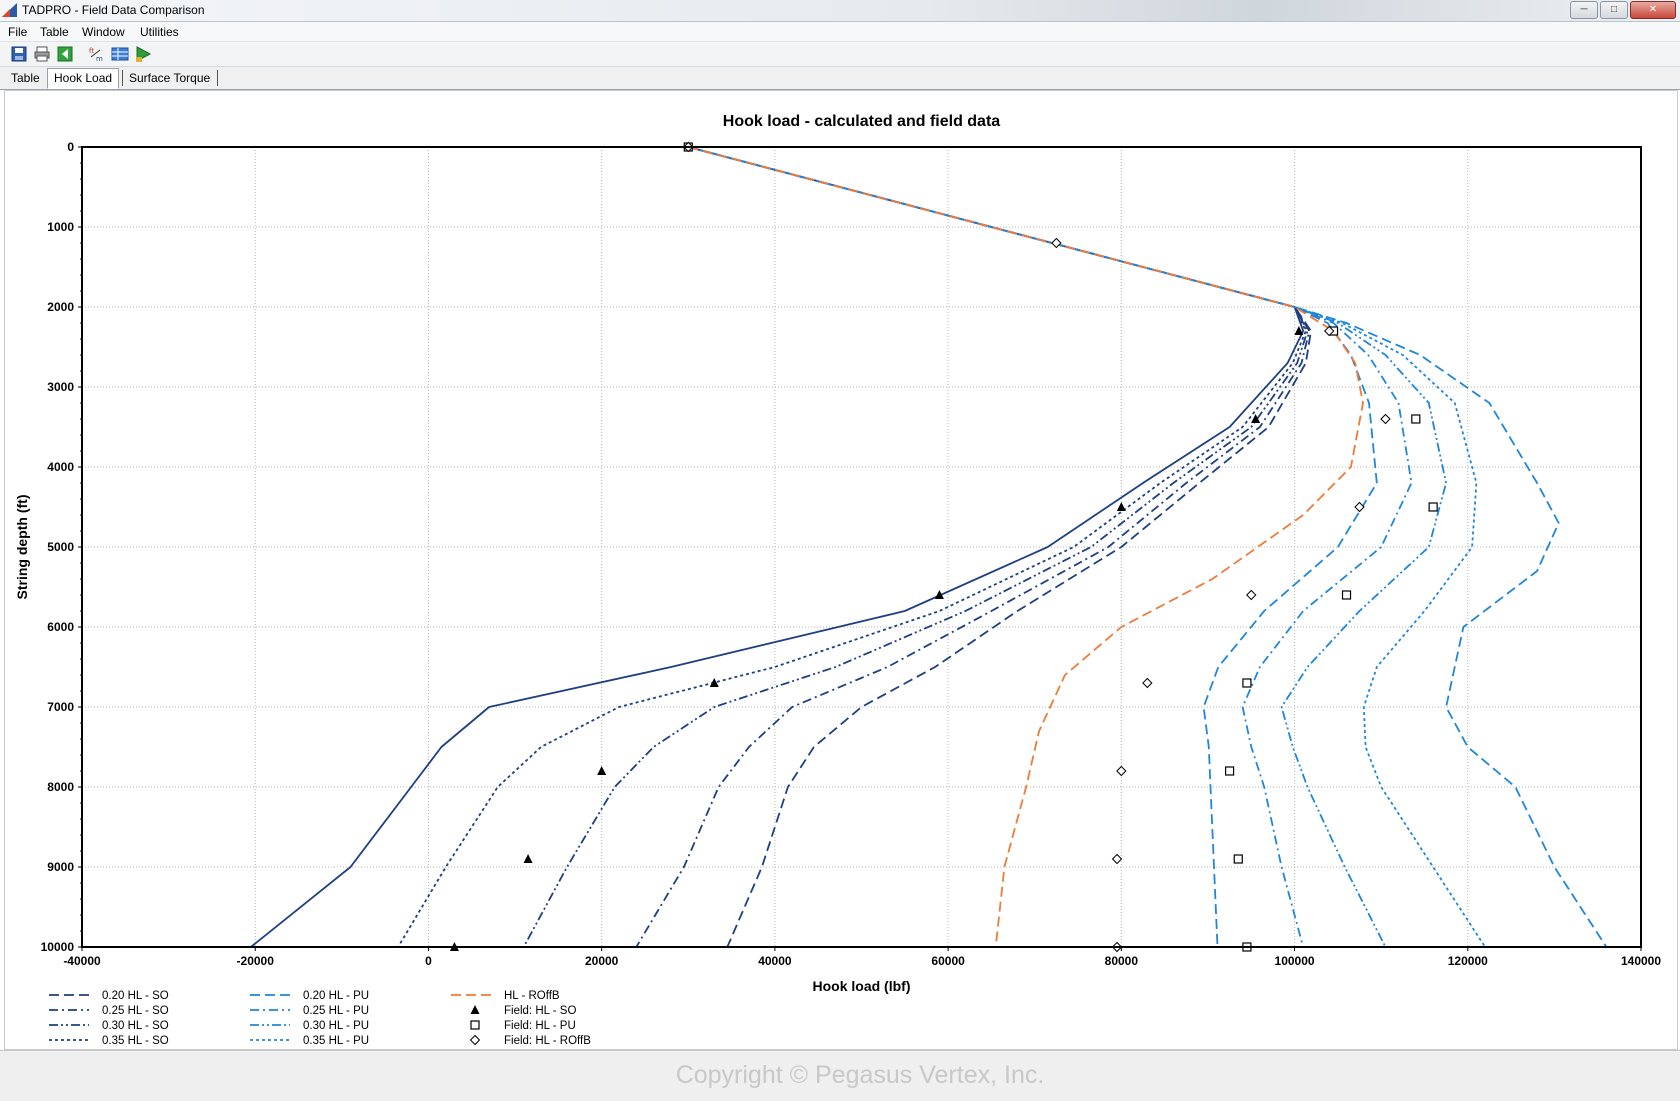 The image size is (1680, 1101). I want to click on copyright-text: Copyright © Pegasus Vertex, Inc., so click(860, 1075).